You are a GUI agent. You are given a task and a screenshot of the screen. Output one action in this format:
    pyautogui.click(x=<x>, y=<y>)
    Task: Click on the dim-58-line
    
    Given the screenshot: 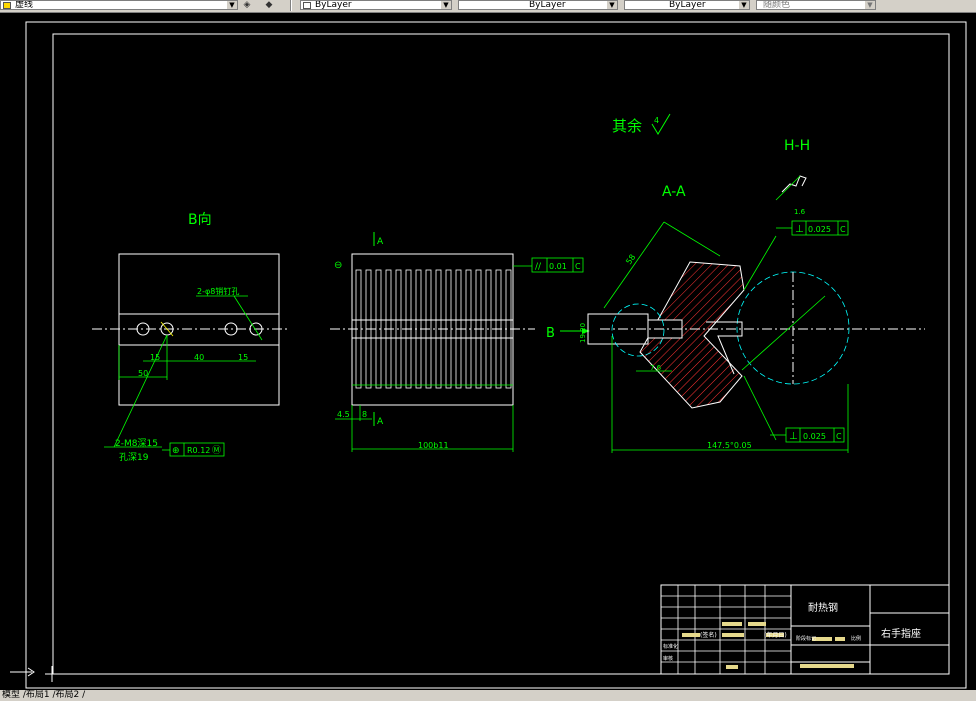 What is the action you would take?
    pyautogui.click(x=634, y=265)
    